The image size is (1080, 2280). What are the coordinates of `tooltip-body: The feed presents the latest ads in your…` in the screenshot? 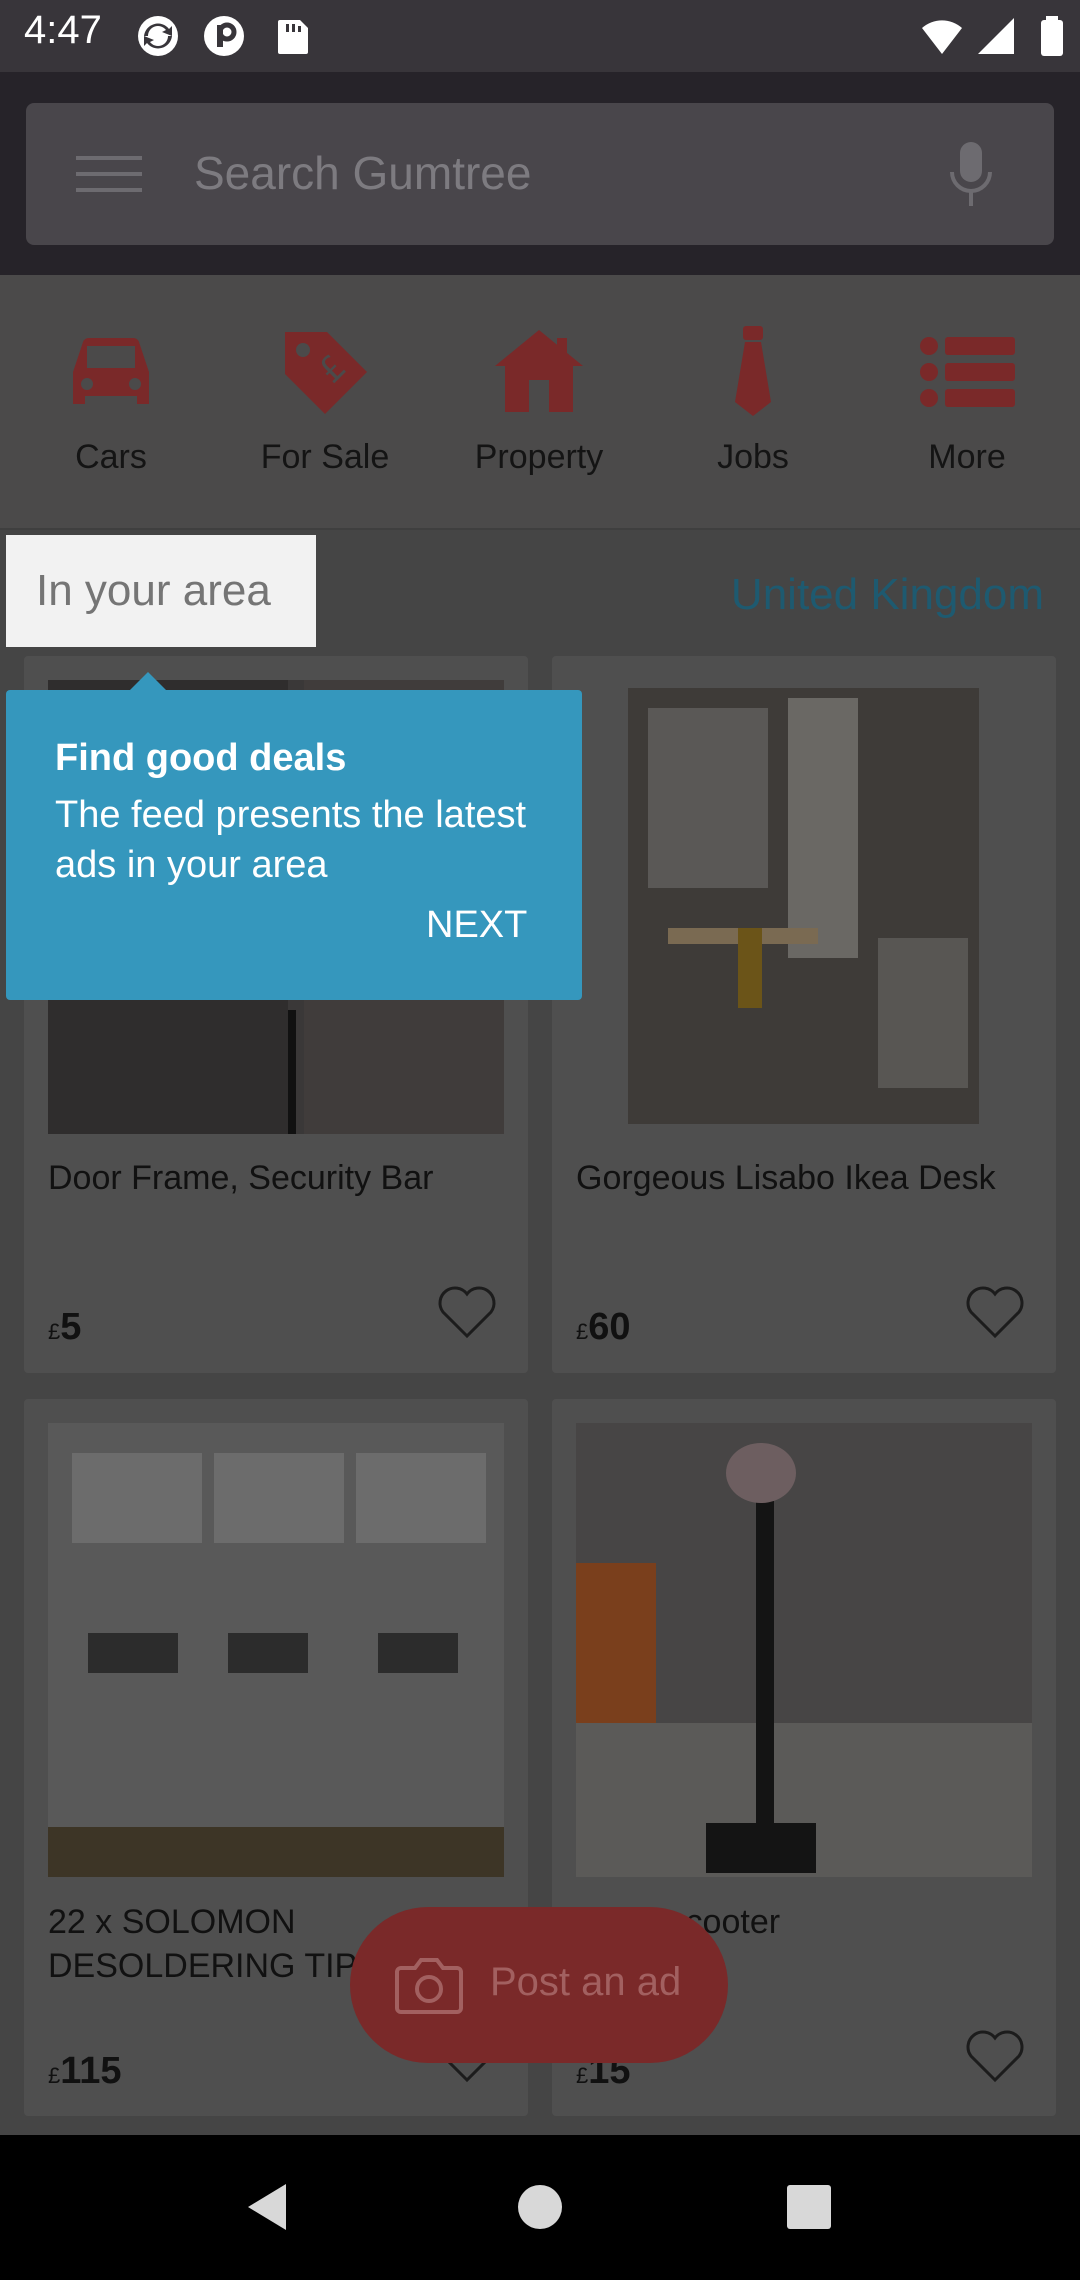 It's located at (291, 840).